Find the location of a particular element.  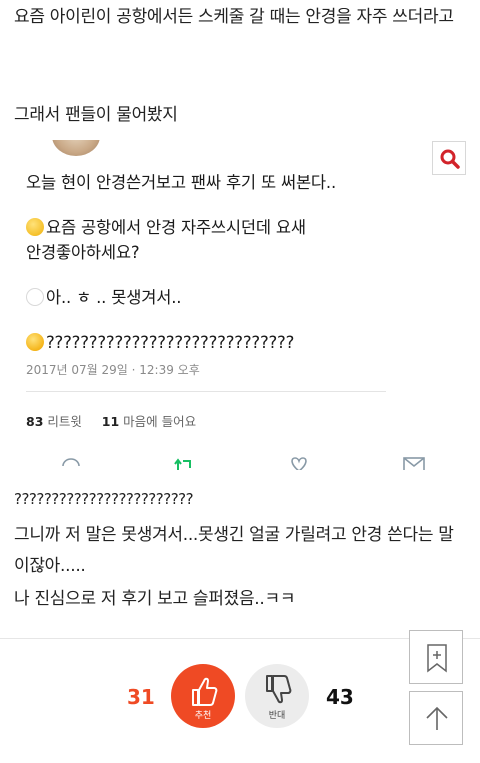

tweet-date: 2017년 07월 29일 · 12:39 오후 is located at coordinates (113, 370).